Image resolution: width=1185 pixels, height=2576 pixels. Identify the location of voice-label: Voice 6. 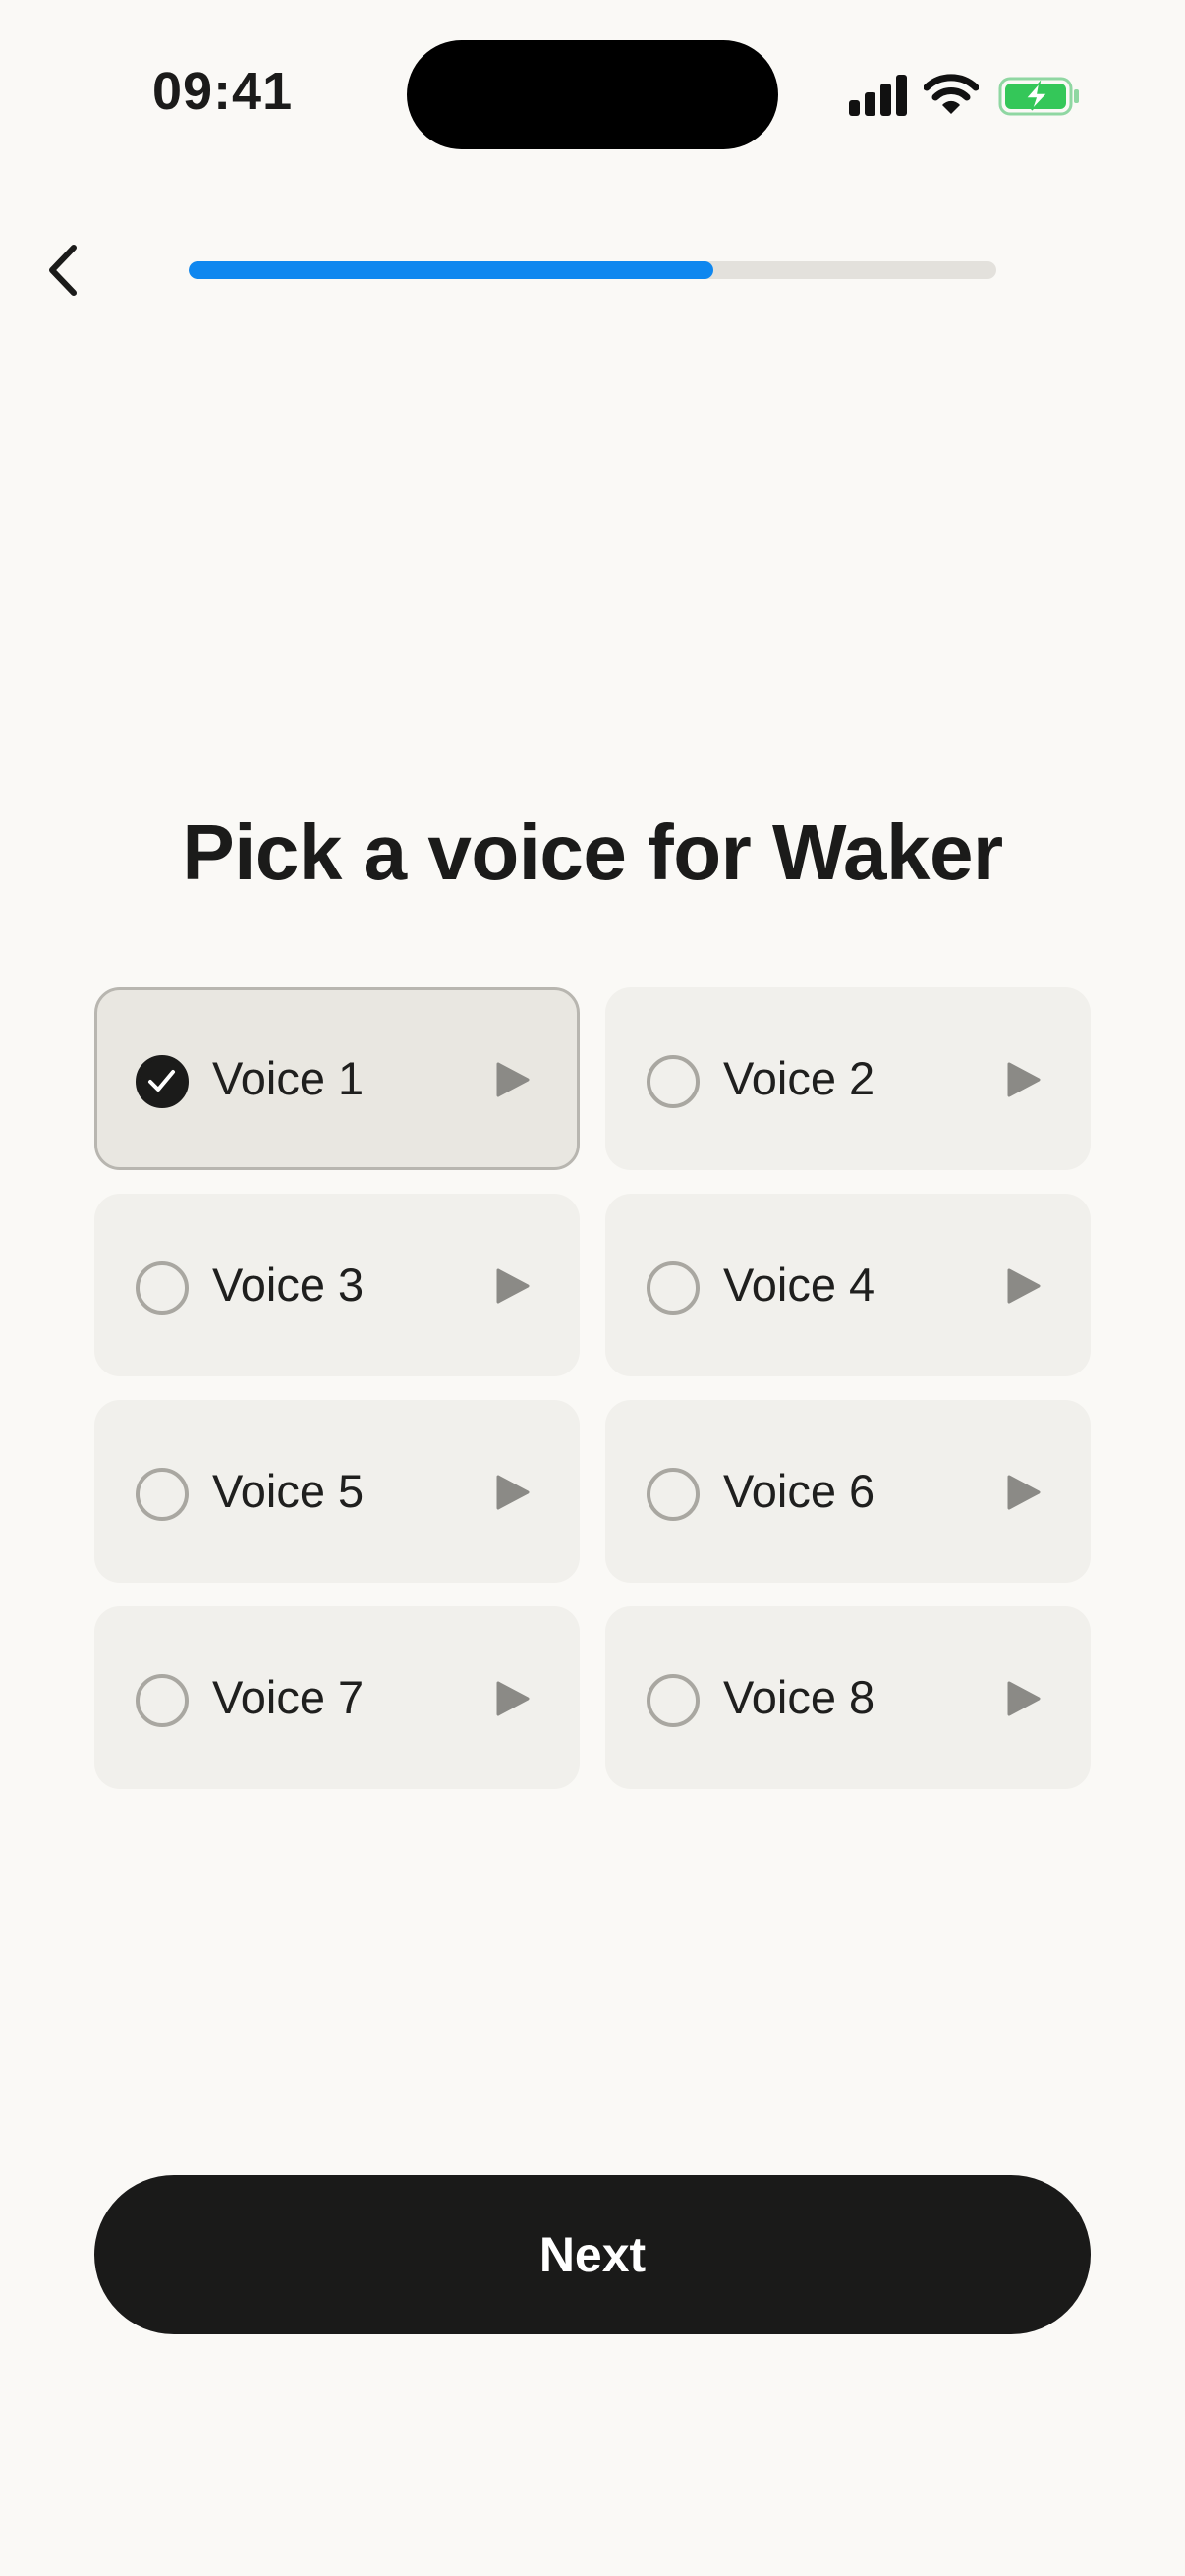
(799, 1491).